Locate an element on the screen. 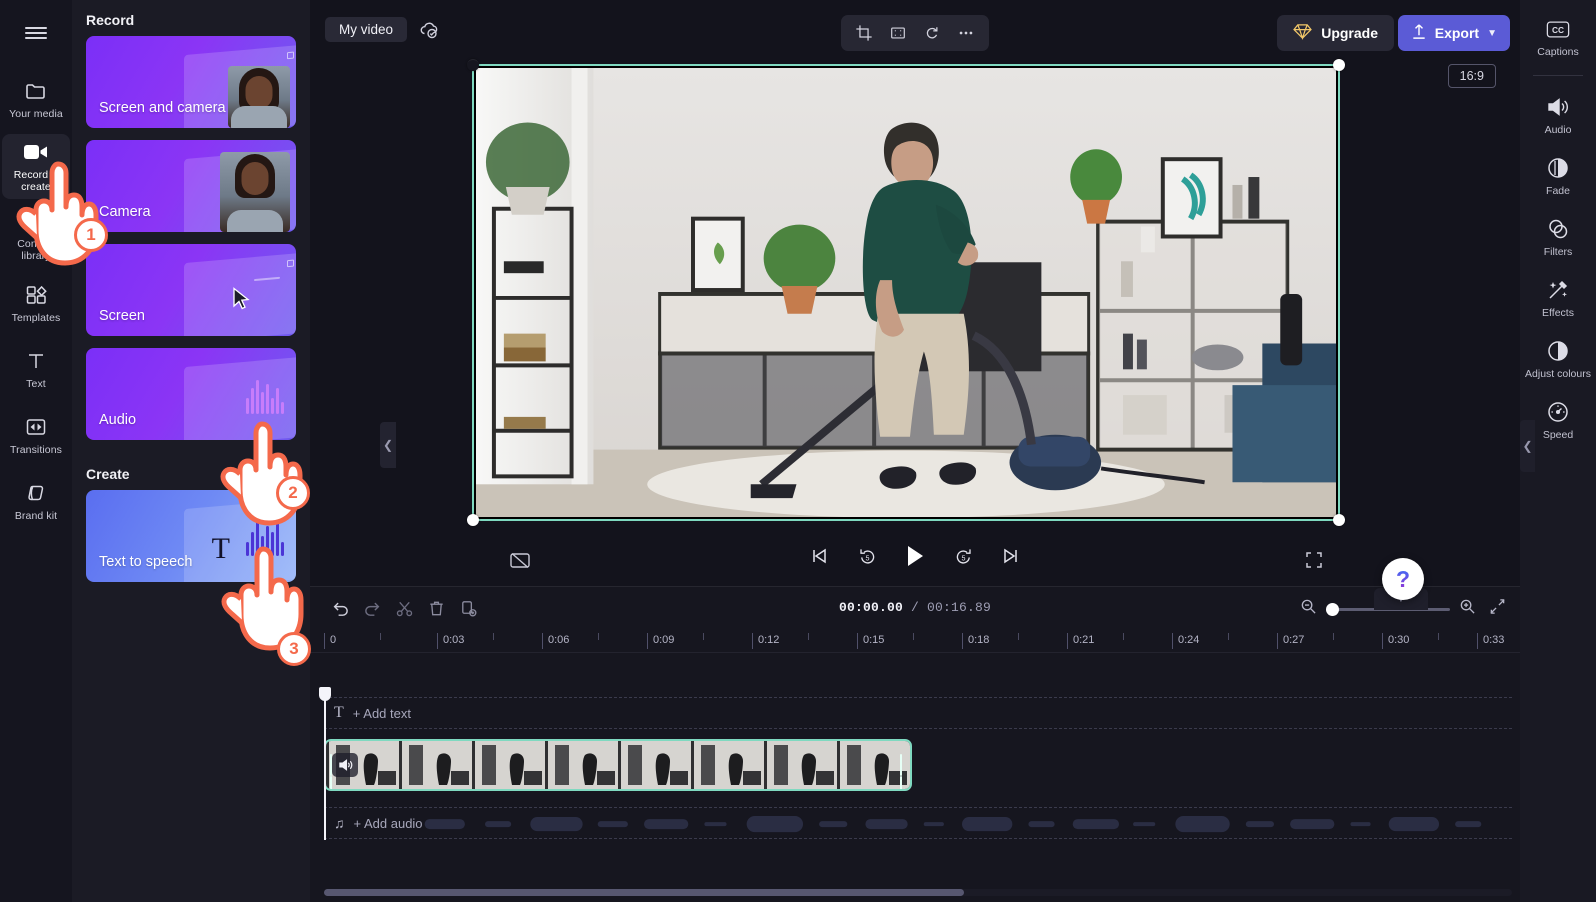 Image resolution: width=1596 pixels, height=902 pixels. help-button: ? is located at coordinates (1403, 579).